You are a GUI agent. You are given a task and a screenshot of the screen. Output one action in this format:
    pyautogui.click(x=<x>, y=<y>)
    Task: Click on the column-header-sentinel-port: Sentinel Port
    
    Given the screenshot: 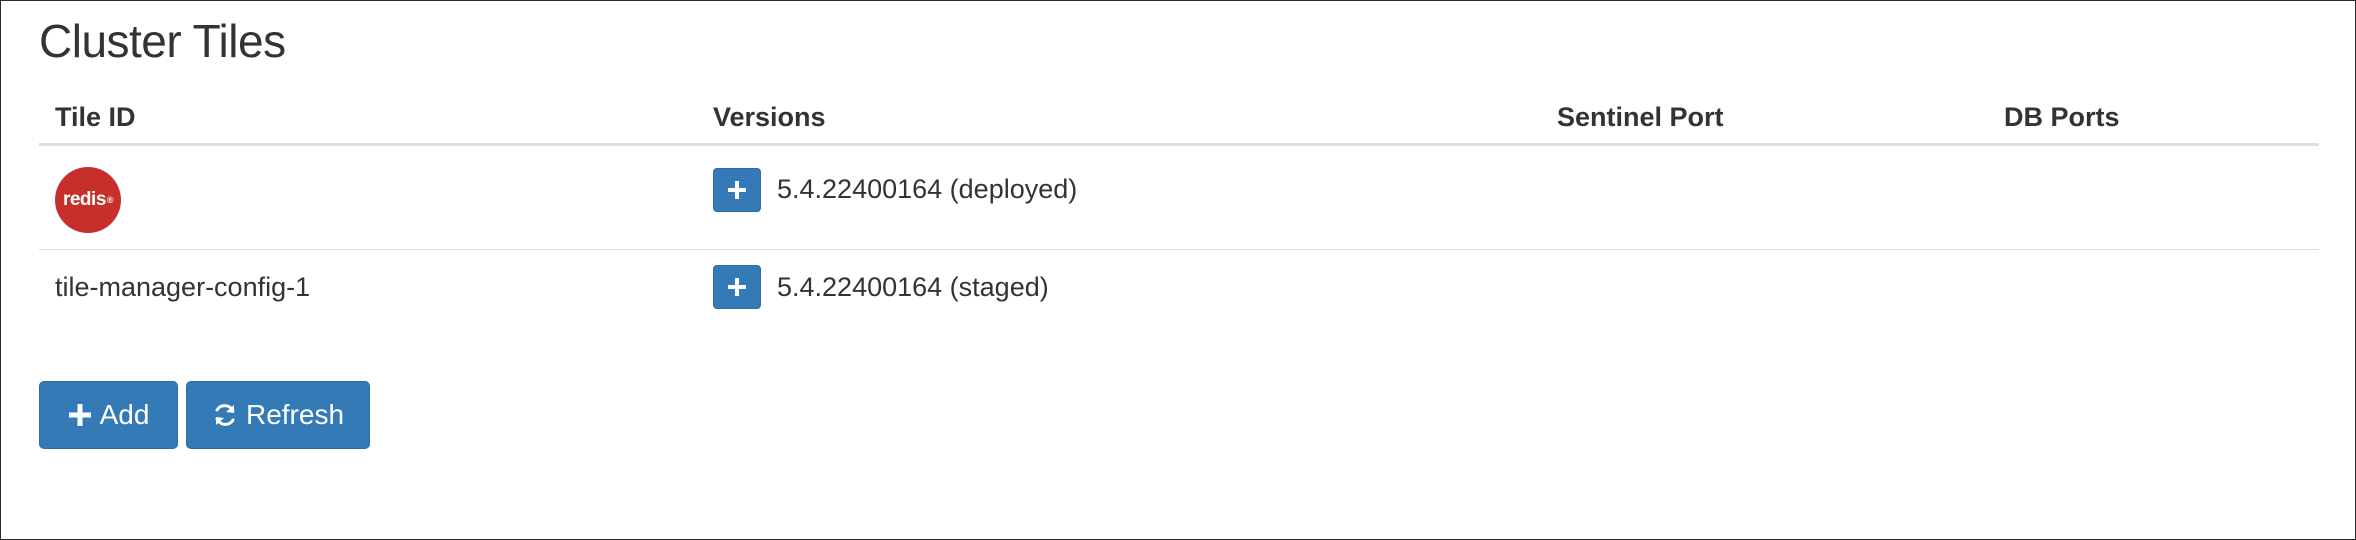 What is the action you would take?
    pyautogui.click(x=1764, y=118)
    